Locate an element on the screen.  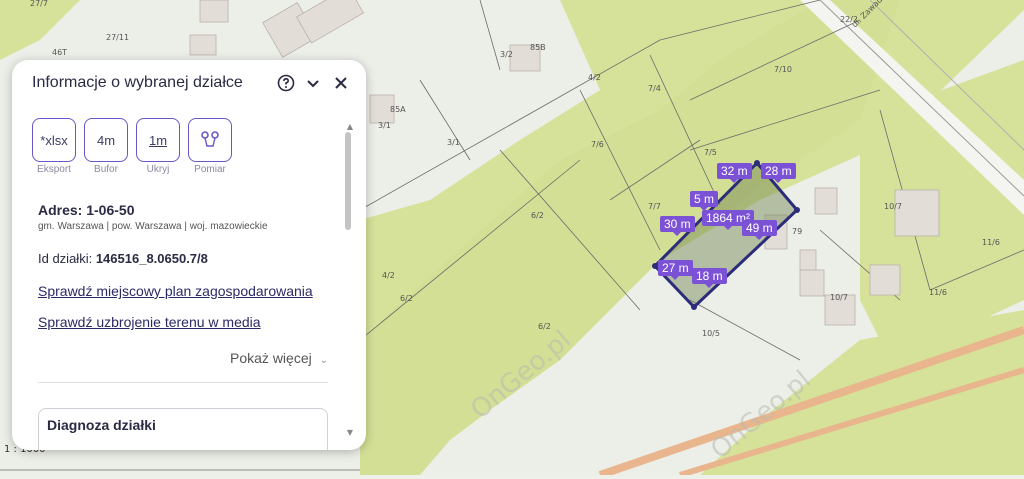
parcel-label: 7/7 is located at coordinates (654, 206).